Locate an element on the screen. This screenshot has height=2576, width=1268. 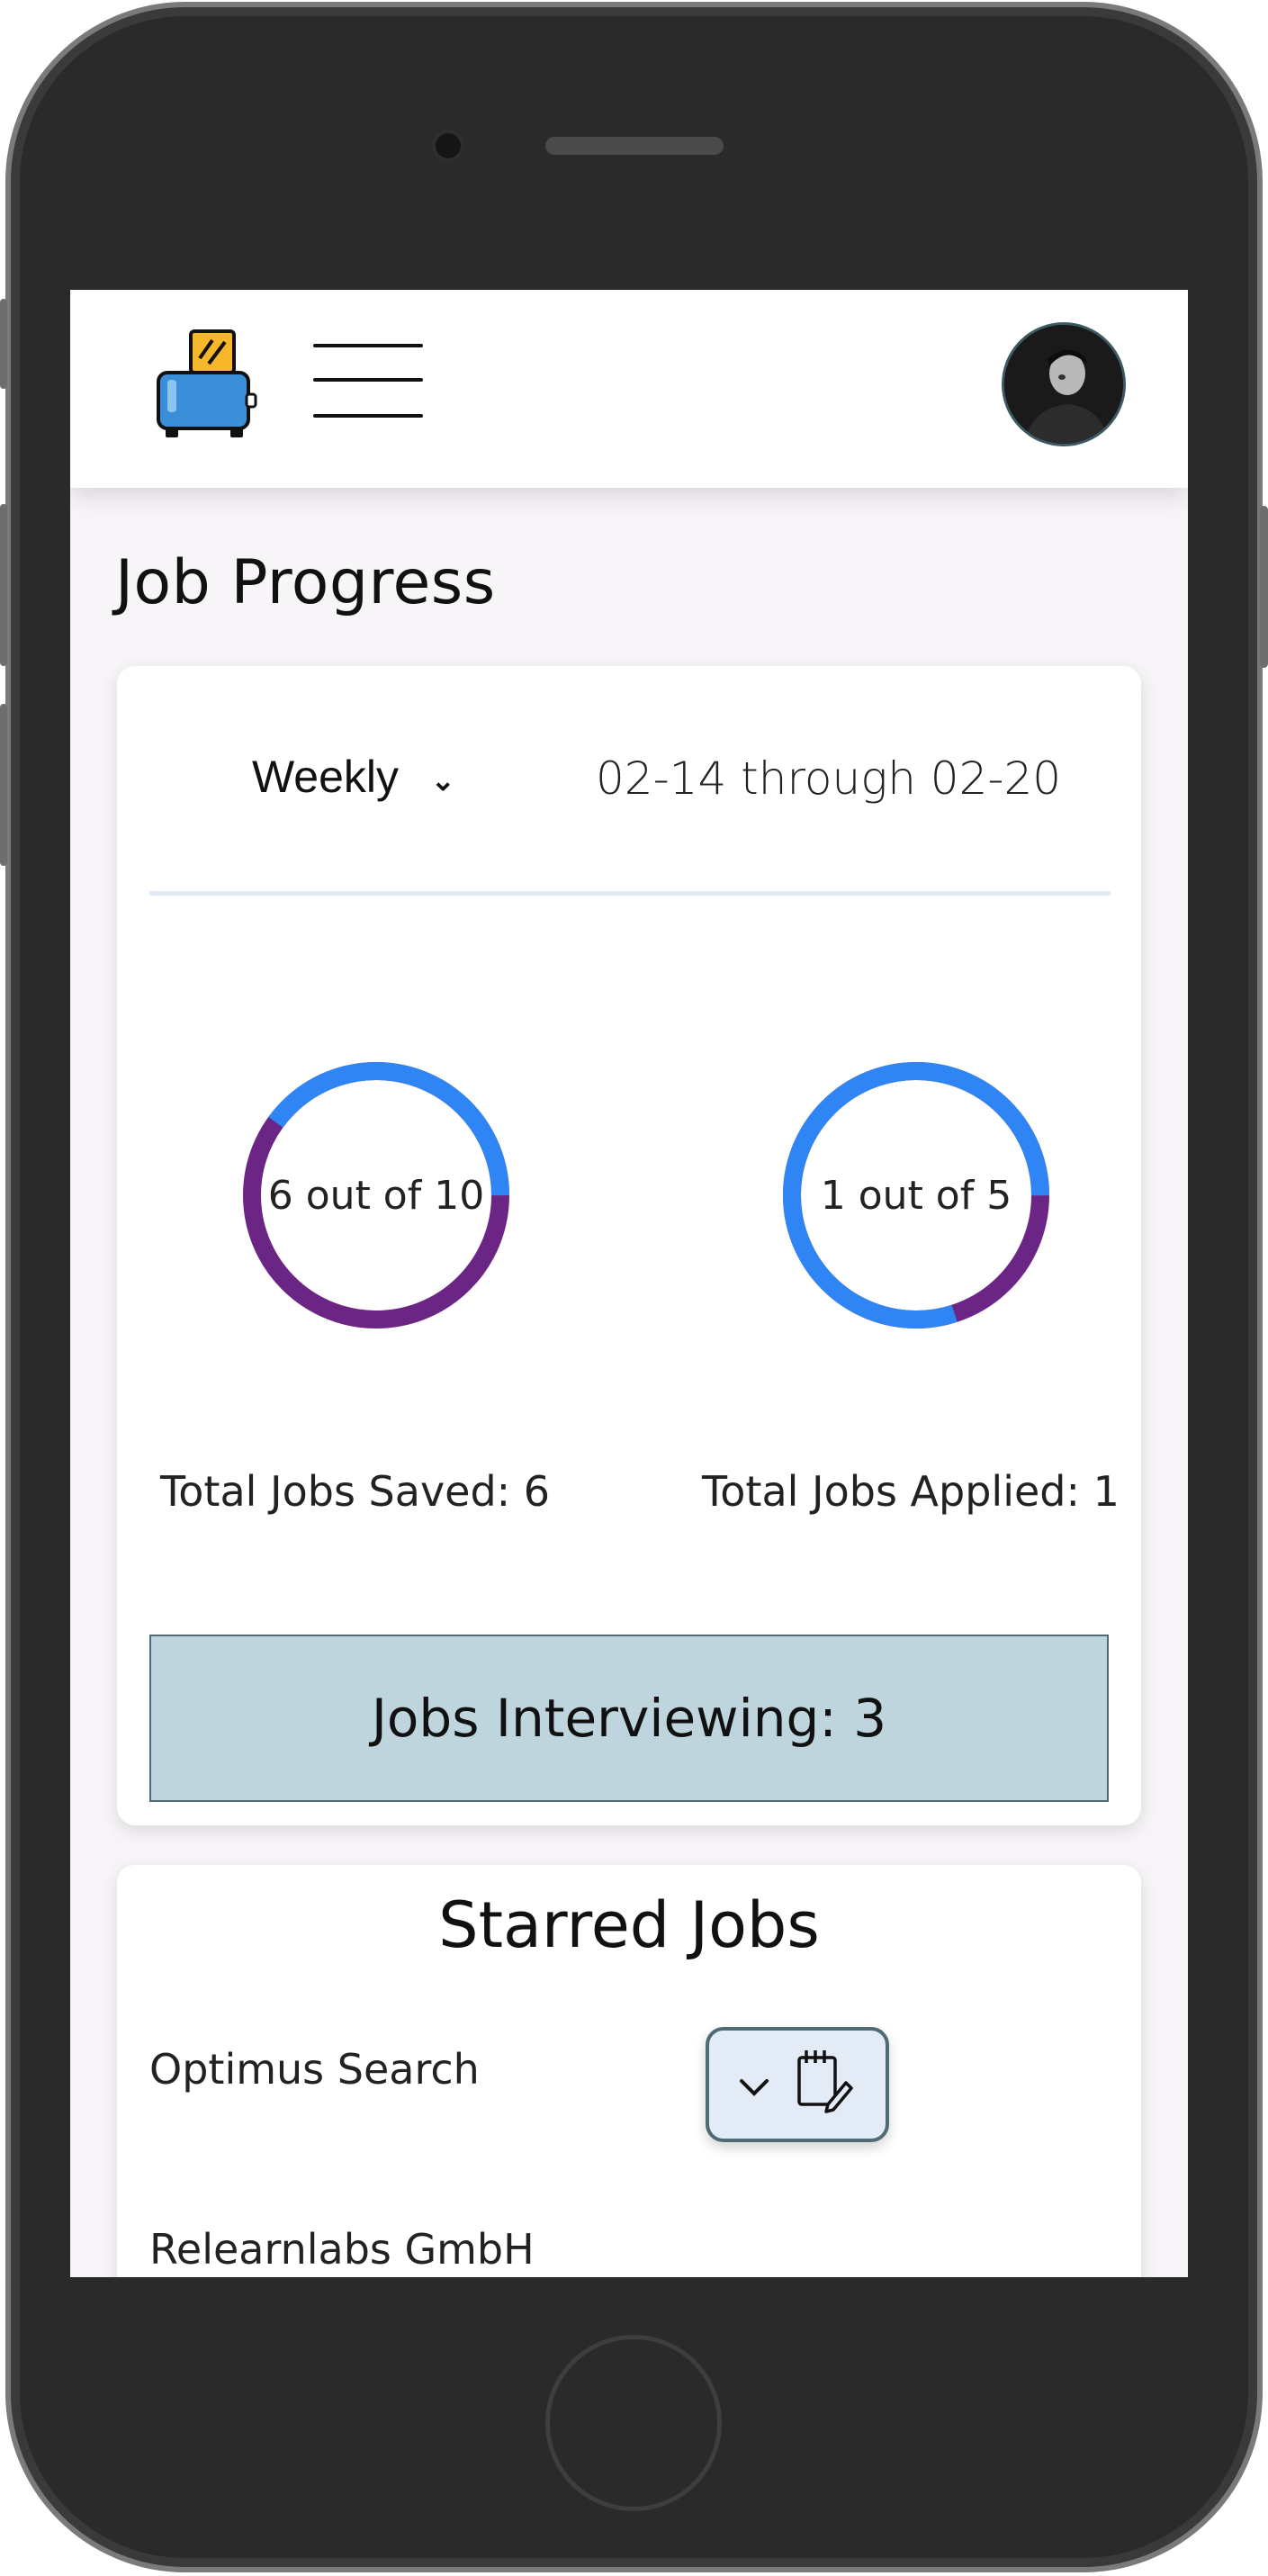
total-jobs-applied: Total Jobs Applied: 1 is located at coordinates (911, 1491).